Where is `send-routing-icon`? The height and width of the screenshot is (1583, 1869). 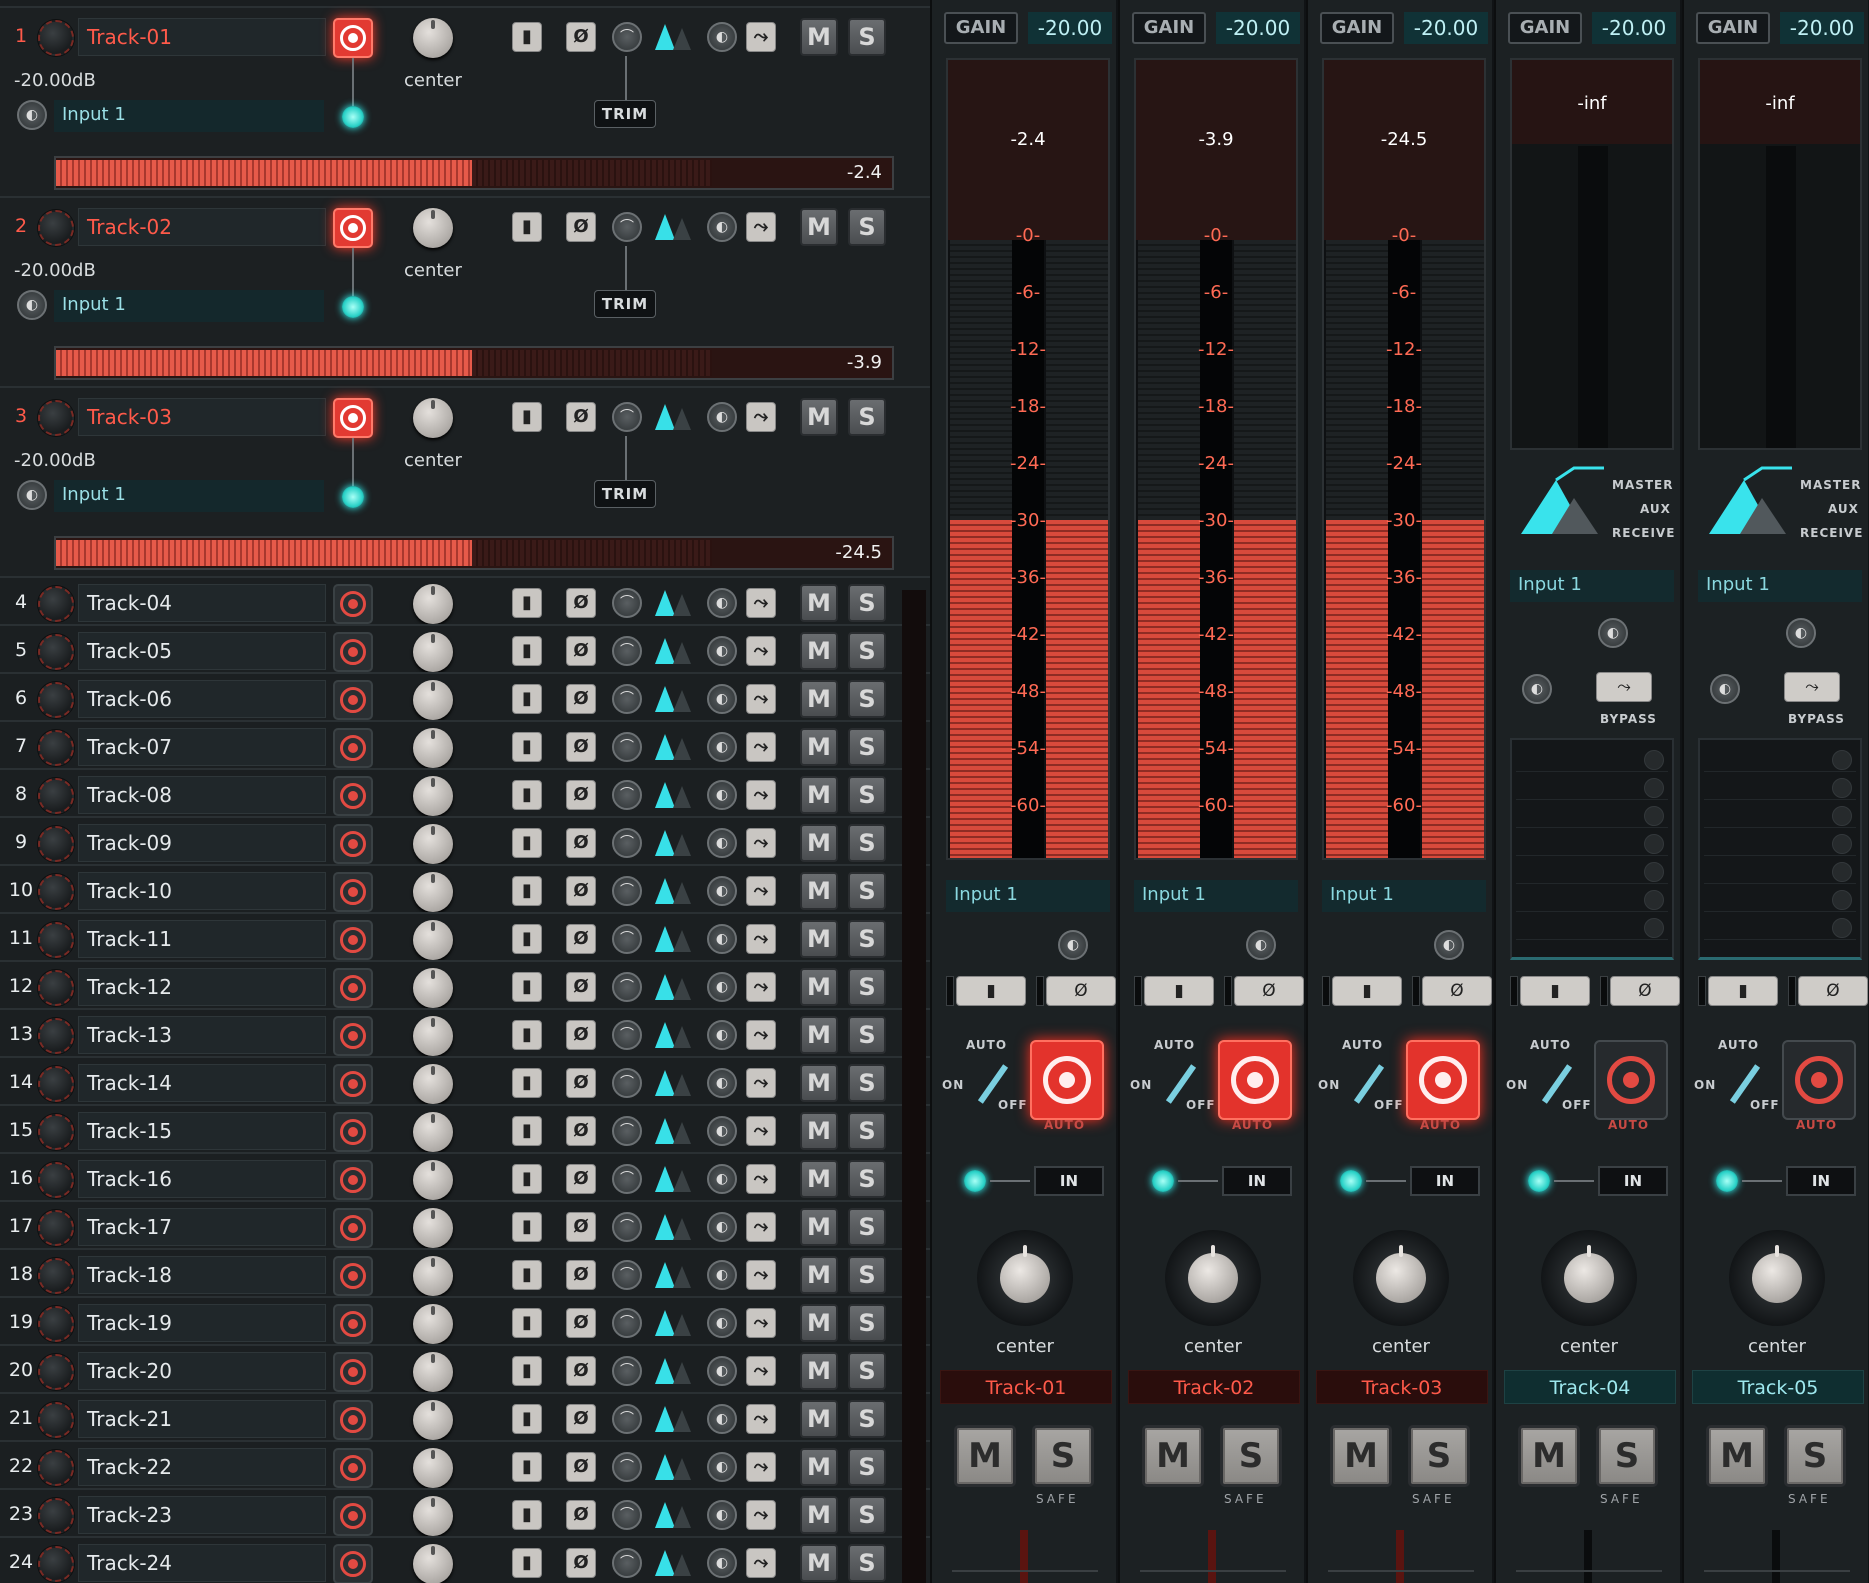
send-routing-icon is located at coordinates (1749, 502).